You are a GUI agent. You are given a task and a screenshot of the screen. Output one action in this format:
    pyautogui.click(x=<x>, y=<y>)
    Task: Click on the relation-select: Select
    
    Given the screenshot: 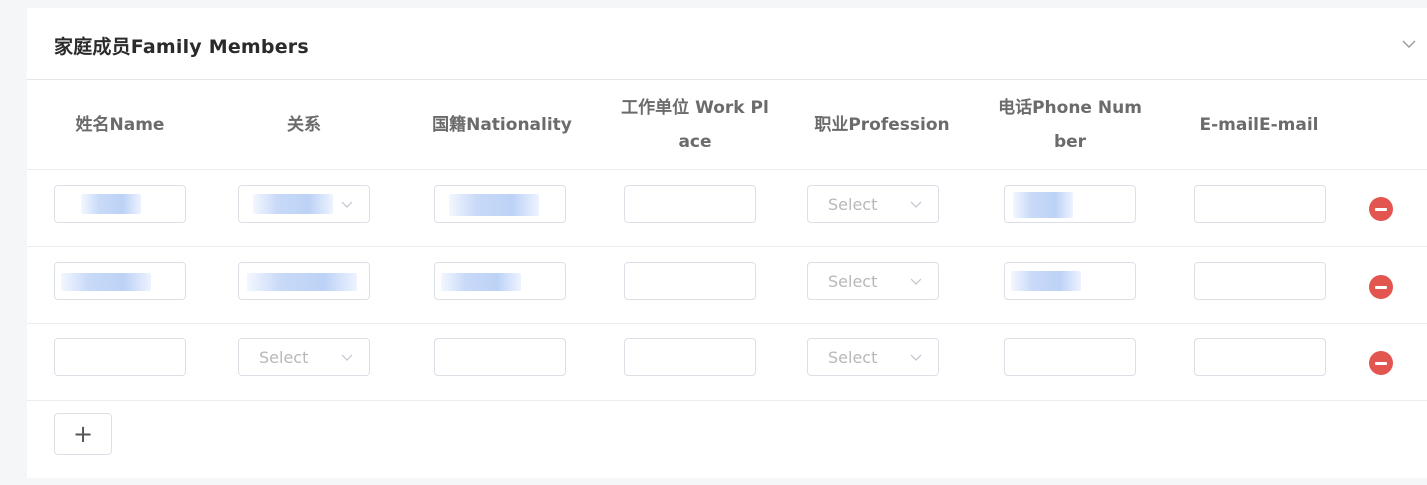 What is the action you would take?
    pyautogui.click(x=304, y=357)
    